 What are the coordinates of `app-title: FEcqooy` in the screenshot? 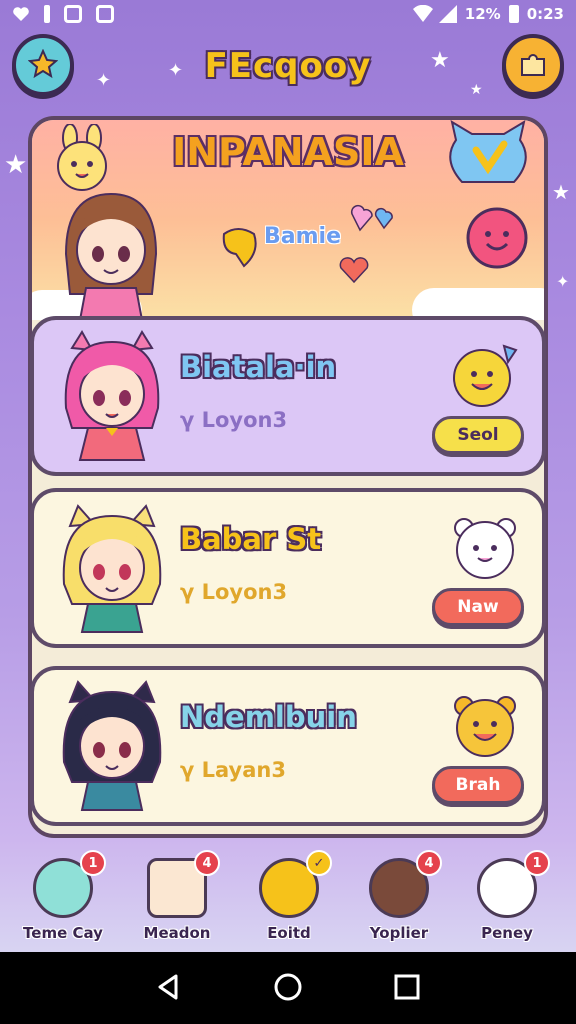 It's located at (288, 66).